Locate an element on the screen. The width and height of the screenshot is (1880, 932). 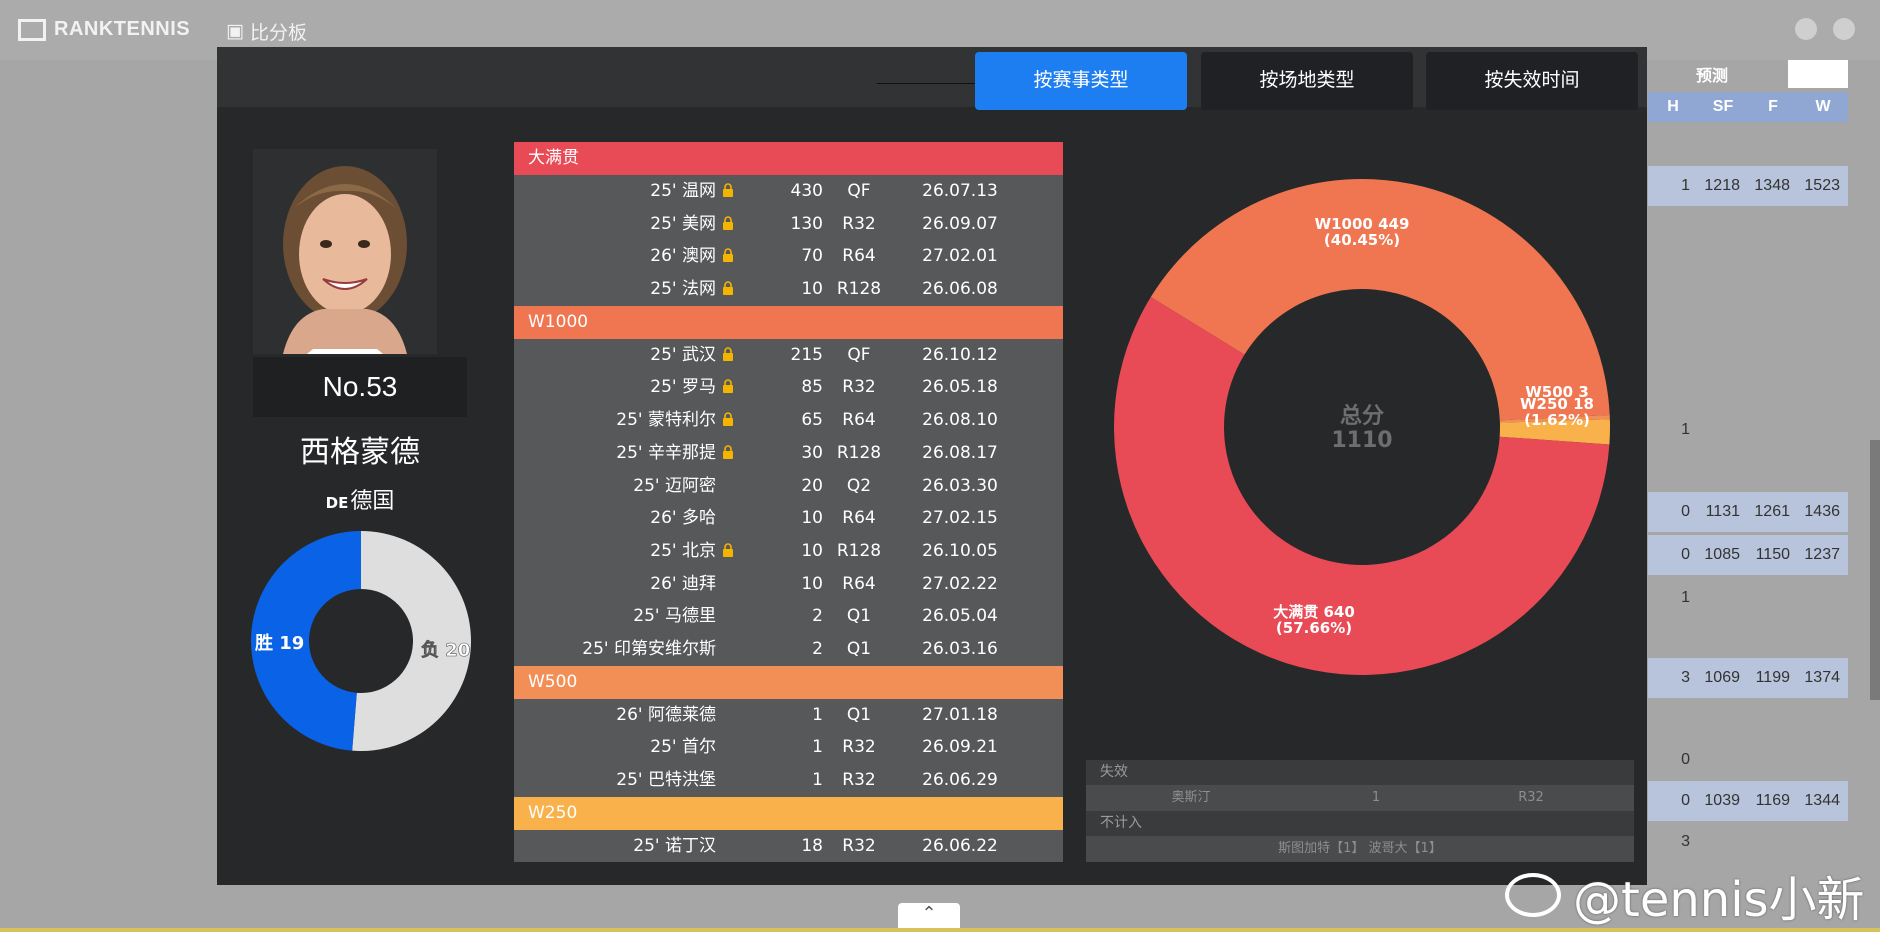
event-row: 25' 迈阿密 20 Q2 26.03.30 is located at coordinates (788, 486).